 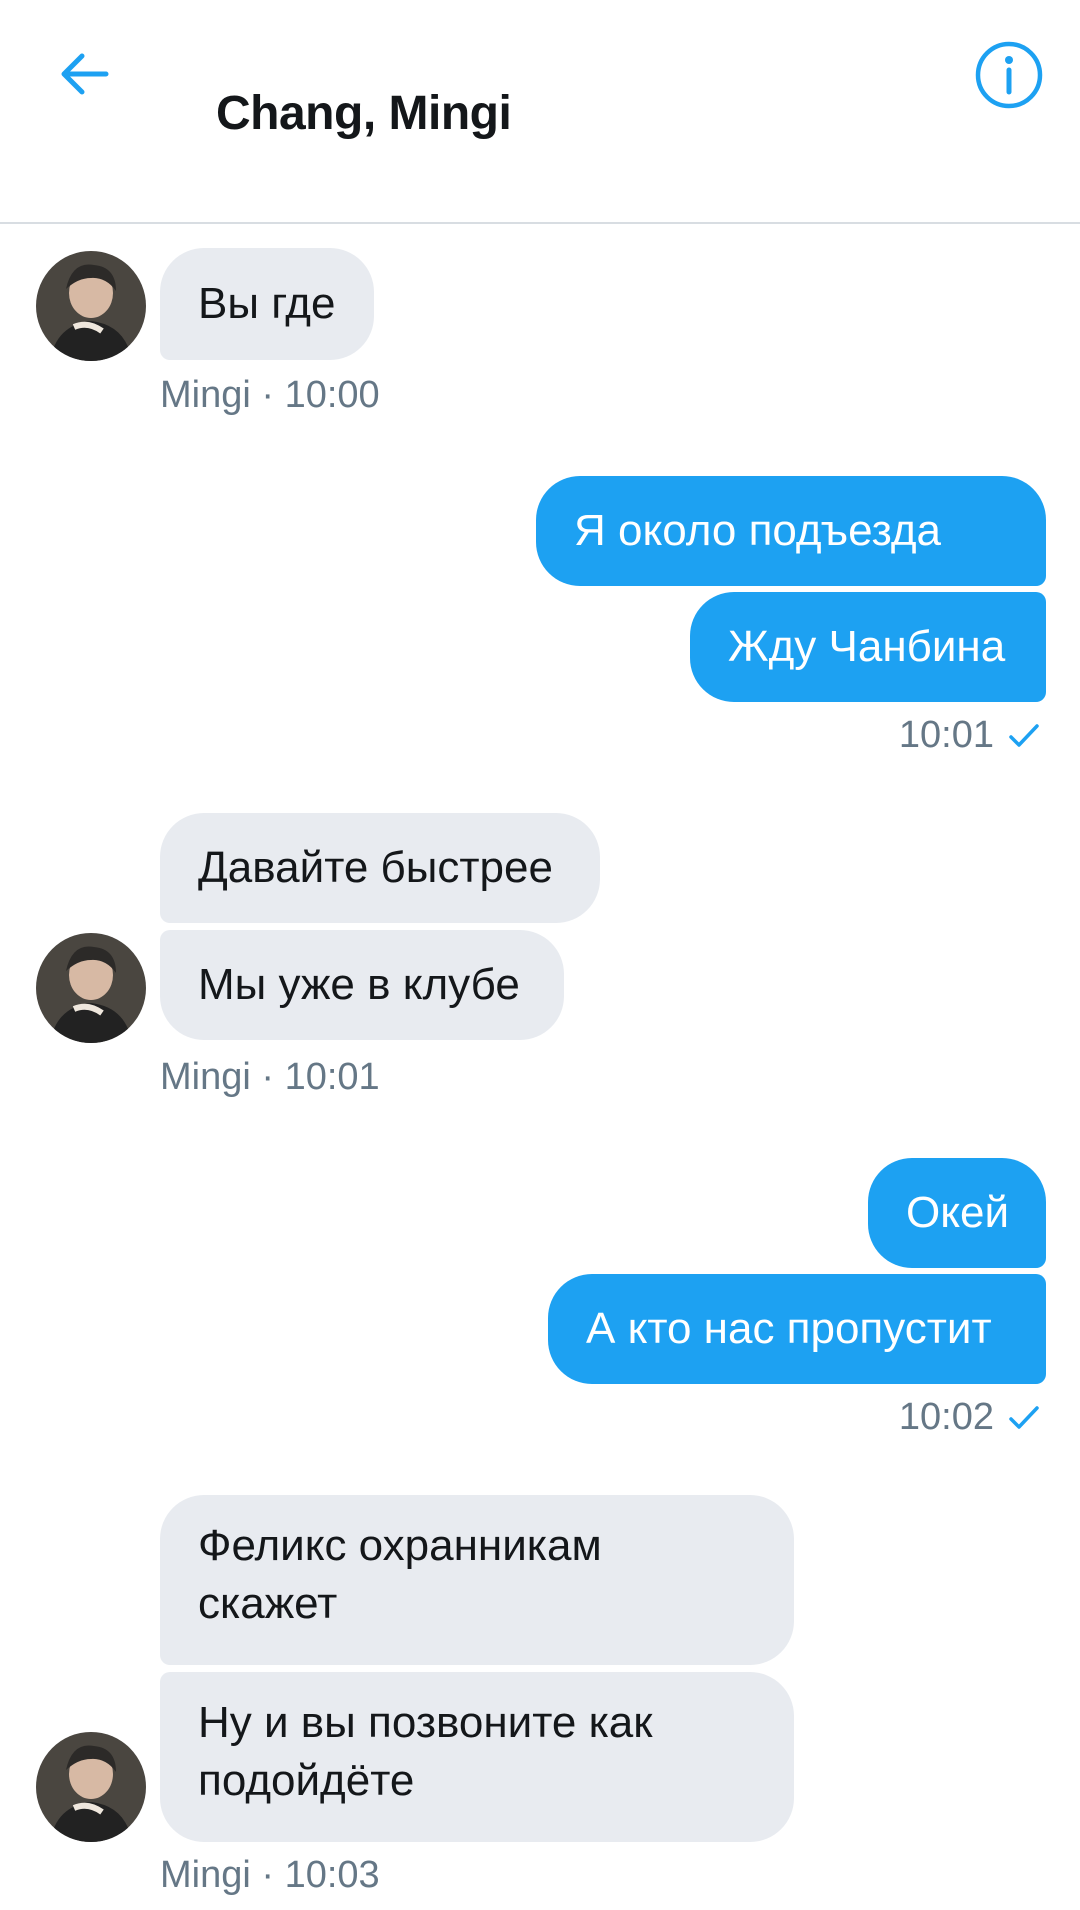 I want to click on message-bubble: Давайте быстрее, so click(x=380, y=868).